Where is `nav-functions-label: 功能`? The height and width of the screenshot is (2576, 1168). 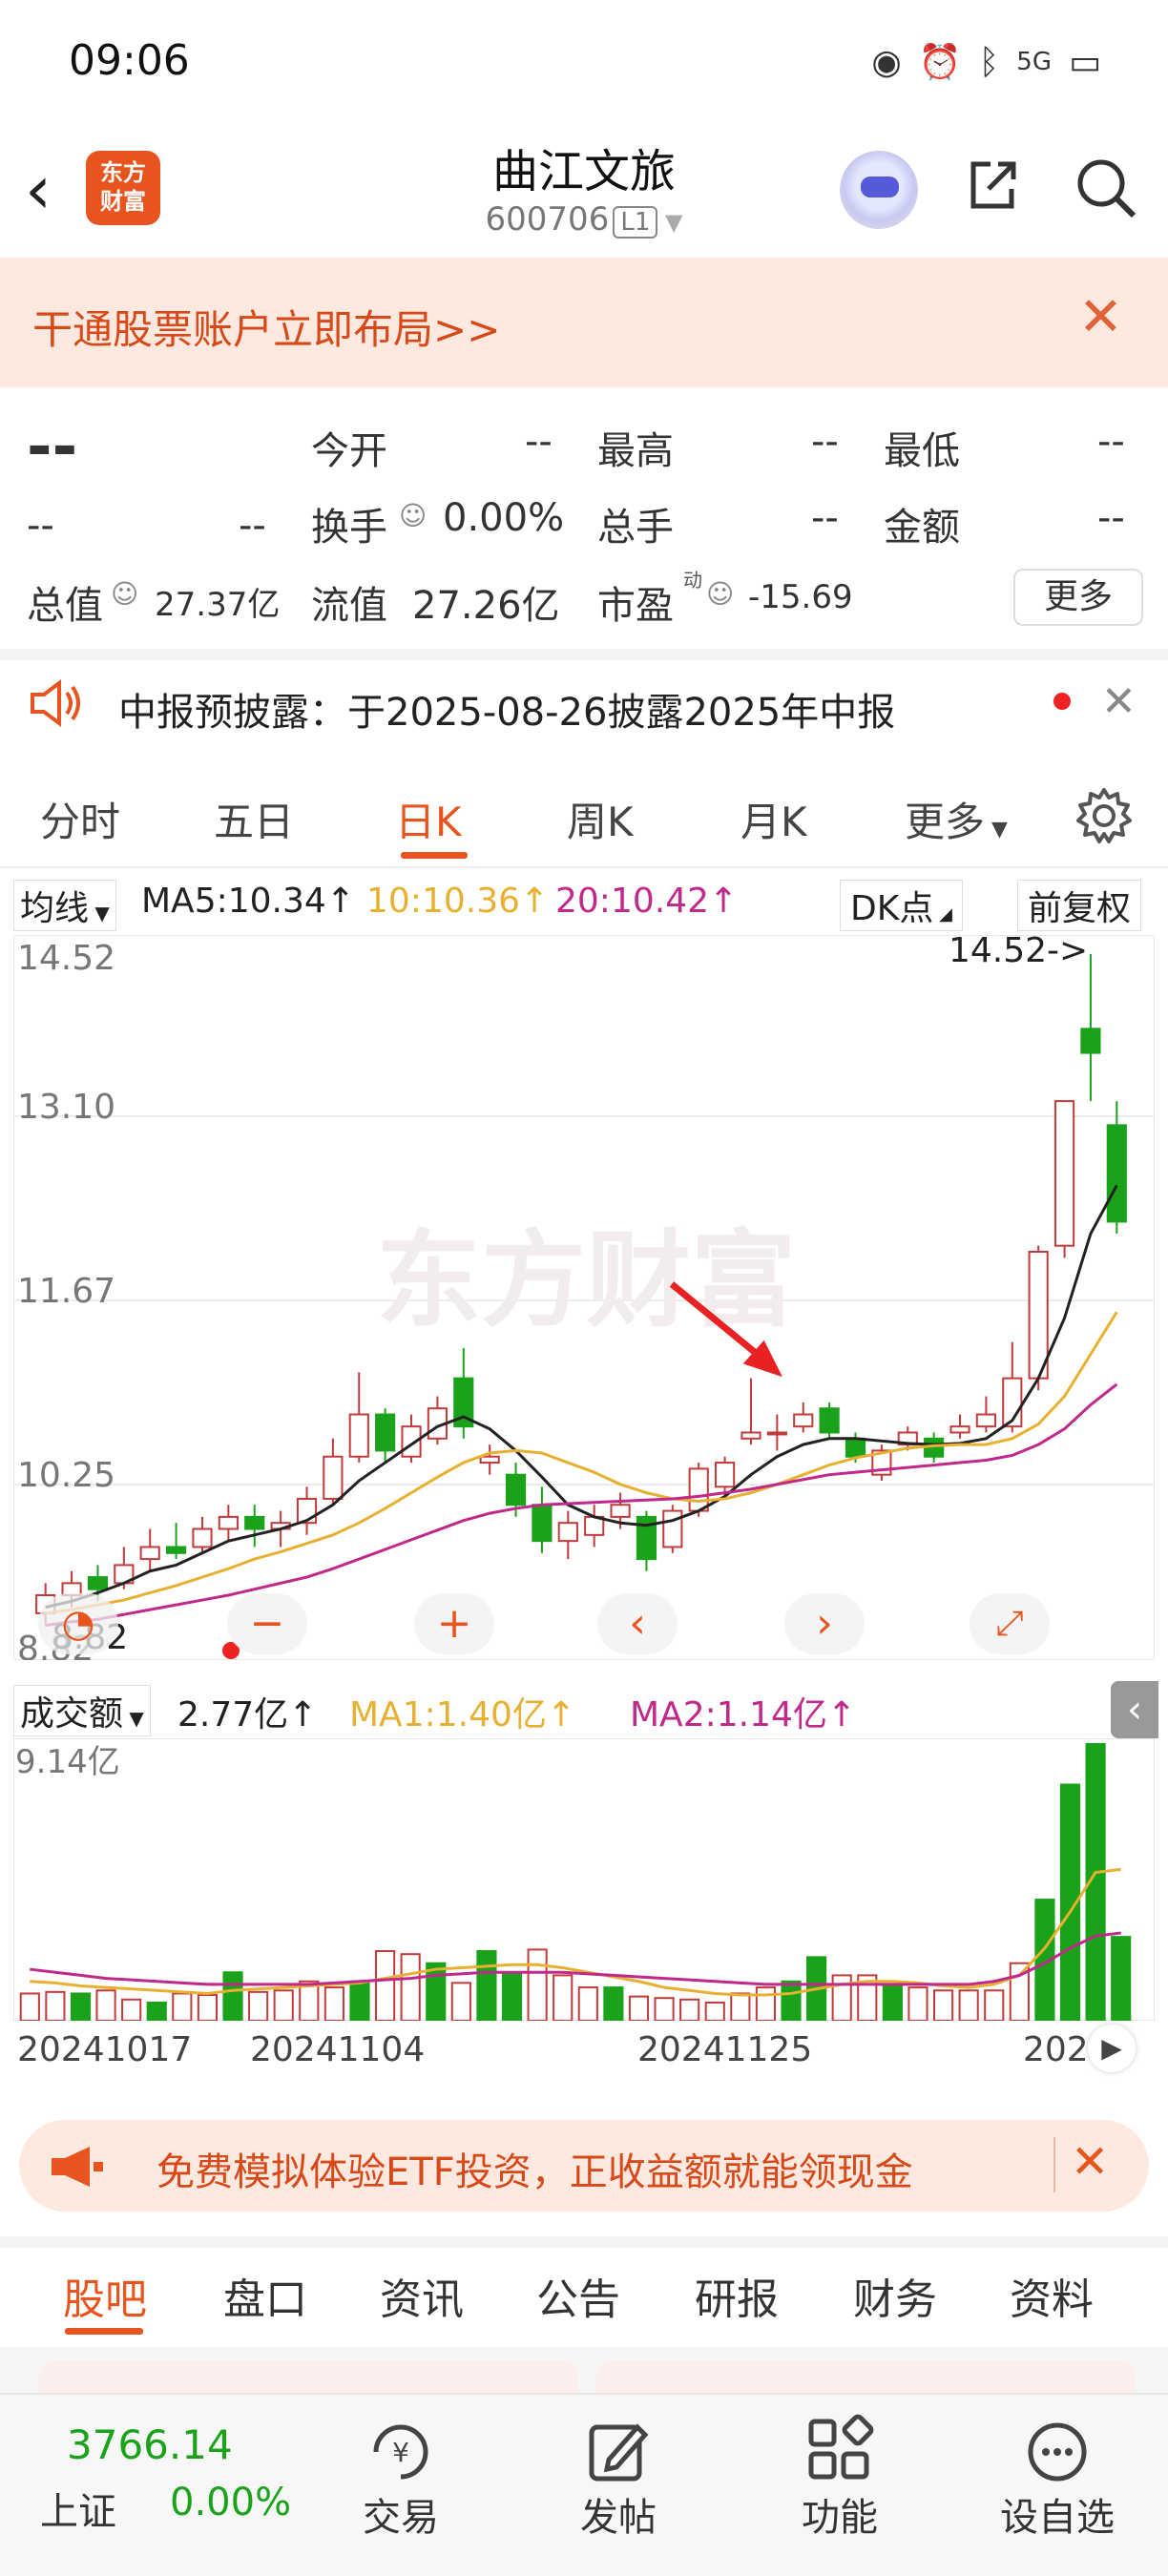 nav-functions-label: 功能 is located at coordinates (839, 2514).